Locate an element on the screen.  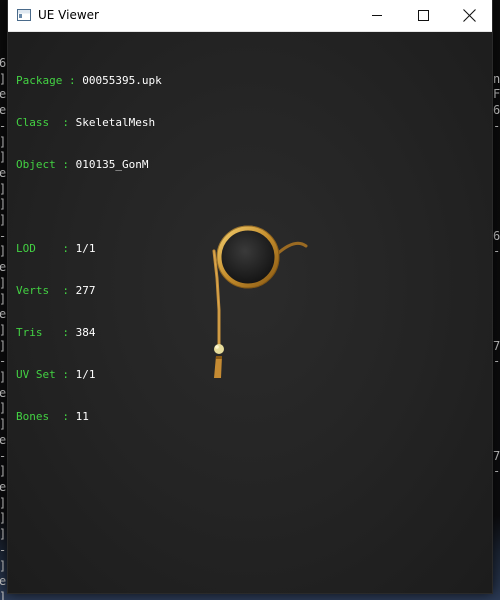
info-value: 384 is located at coordinates (85, 332).